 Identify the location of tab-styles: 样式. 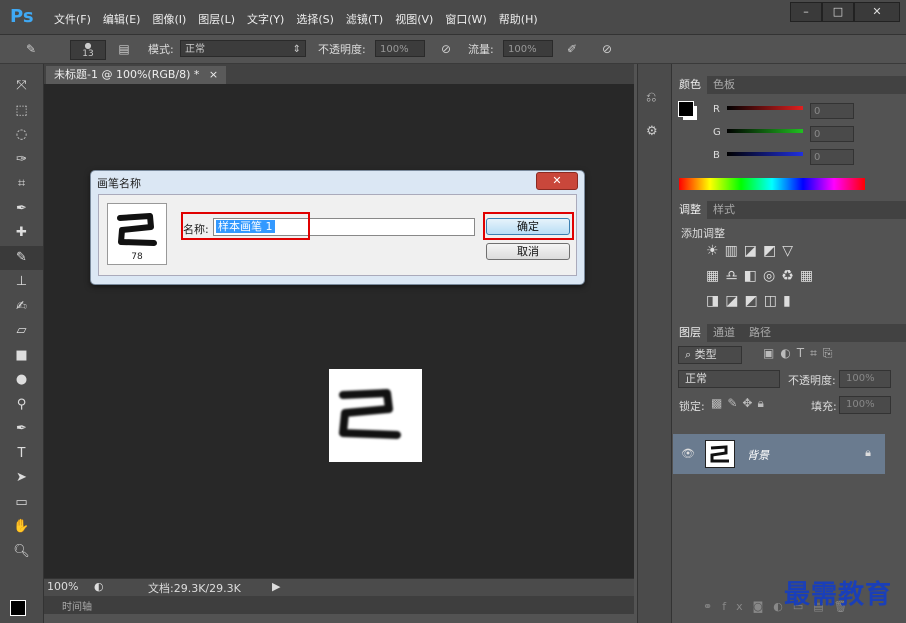
(724, 210).